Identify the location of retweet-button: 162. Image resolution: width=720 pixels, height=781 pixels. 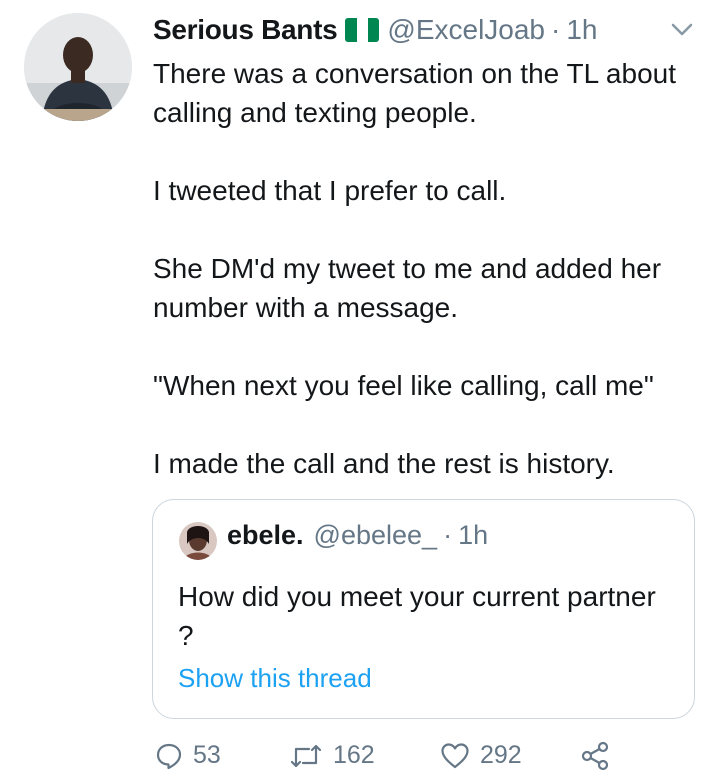
(332, 755).